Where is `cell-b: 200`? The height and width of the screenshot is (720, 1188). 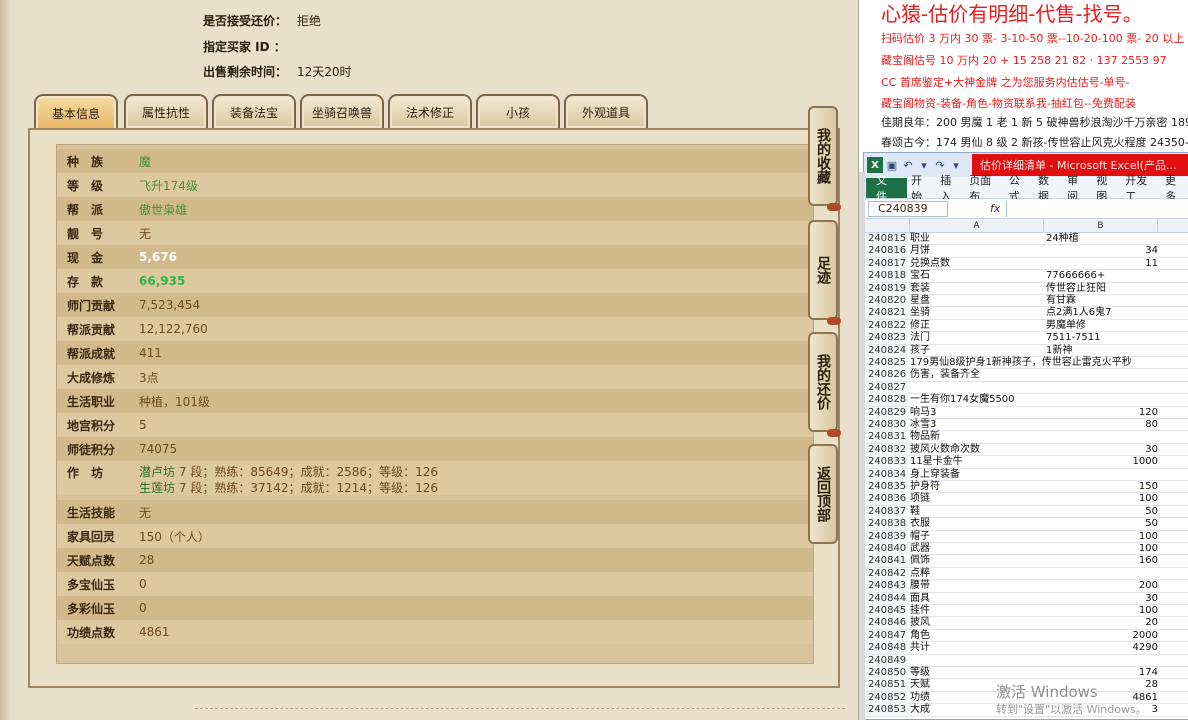
cell-b: 200 is located at coordinates (1102, 586).